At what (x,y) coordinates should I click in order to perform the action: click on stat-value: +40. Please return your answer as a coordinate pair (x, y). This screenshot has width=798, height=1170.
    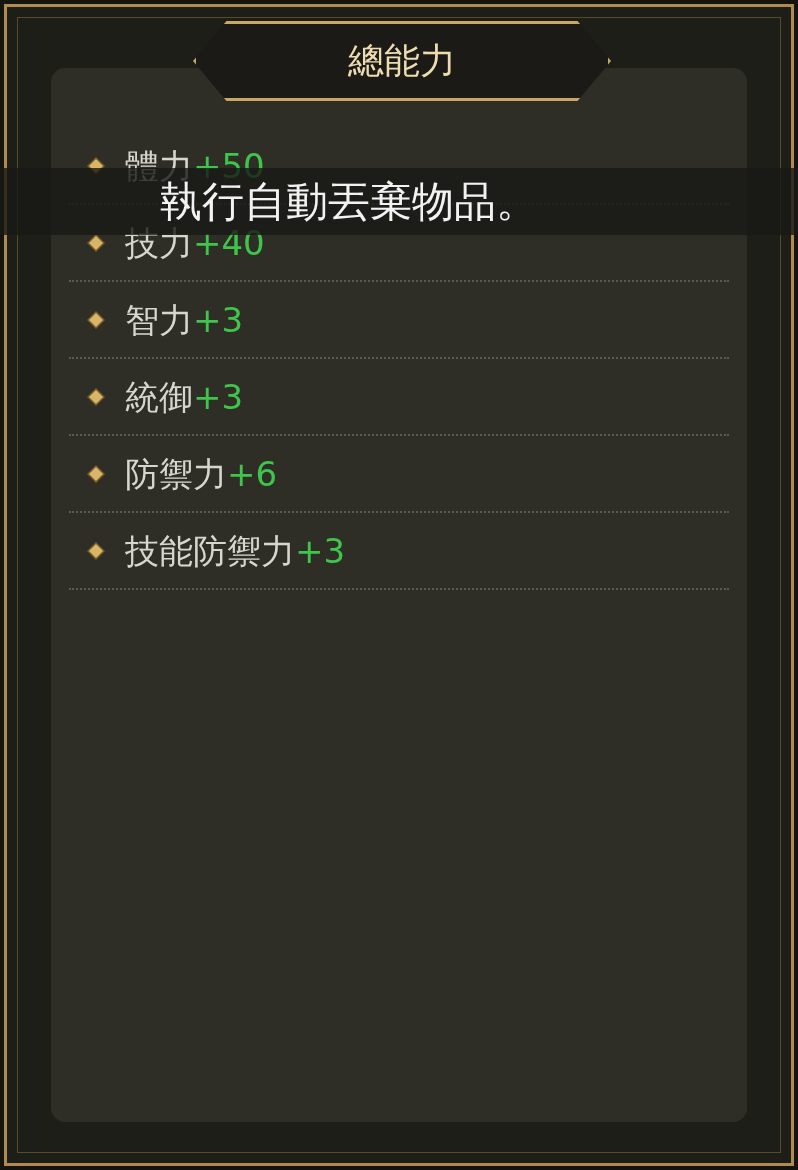
    Looking at the image, I should click on (229, 242).